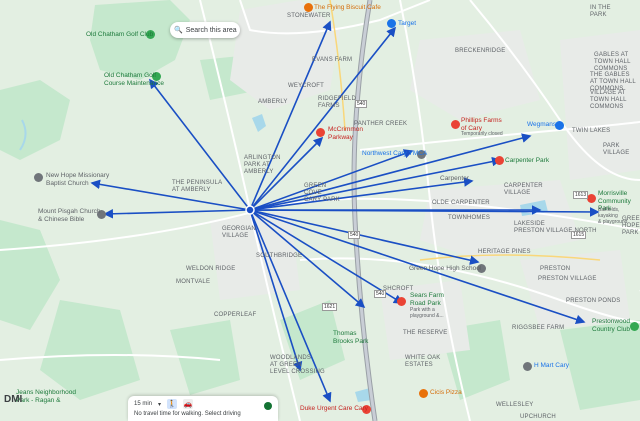  Describe the element at coordinates (159, 404) in the screenshot. I see `chevron-down-icon: ▾` at that location.